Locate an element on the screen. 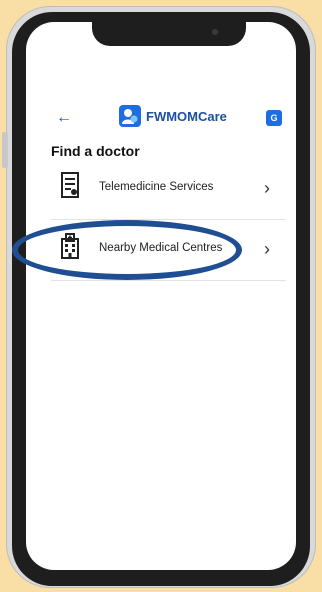 The image size is (322, 592). list-item-telemedicine: Telemedicine Services › is located at coordinates (168, 191).